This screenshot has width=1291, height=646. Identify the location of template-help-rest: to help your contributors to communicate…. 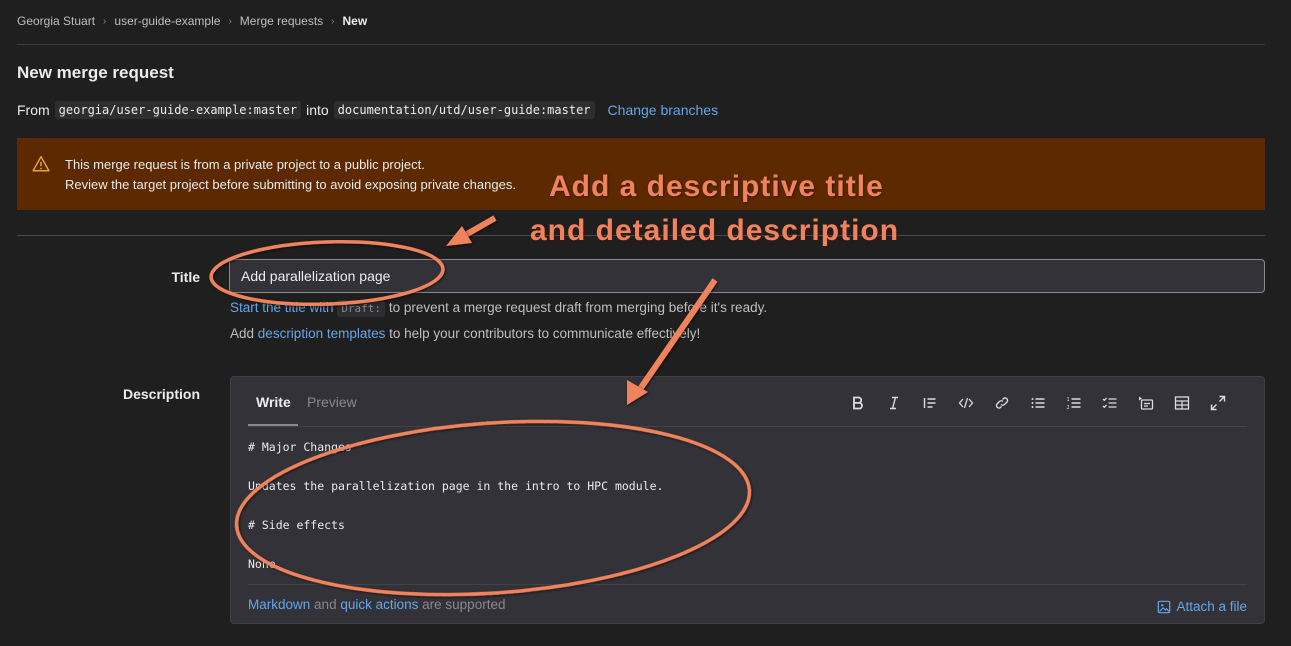
(545, 333).